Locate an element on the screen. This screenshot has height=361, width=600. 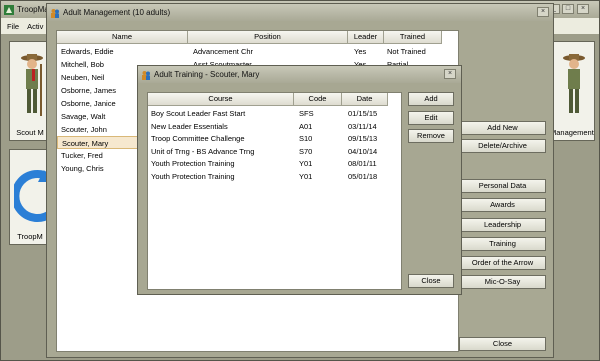
adult-management-title: Adult Management (10 adults) is located at coordinates (117, 12).